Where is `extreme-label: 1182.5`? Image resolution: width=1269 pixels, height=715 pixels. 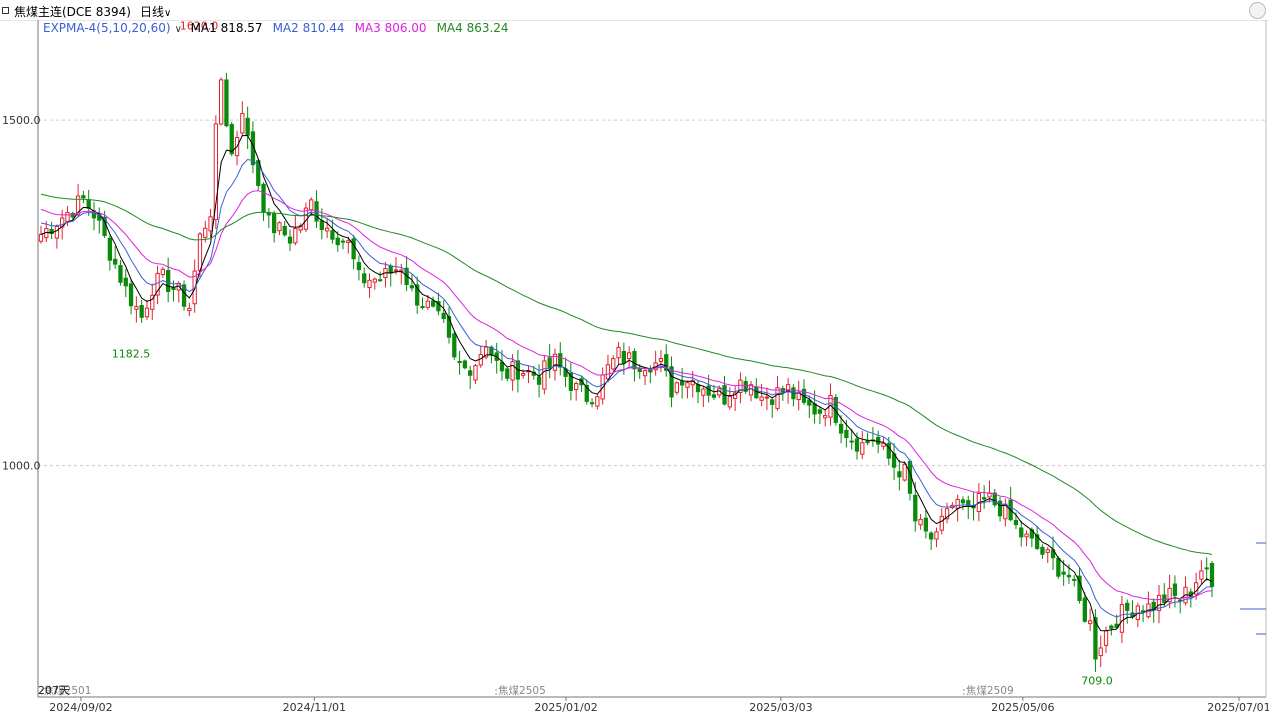
extreme-label: 1182.5 is located at coordinates (131, 354).